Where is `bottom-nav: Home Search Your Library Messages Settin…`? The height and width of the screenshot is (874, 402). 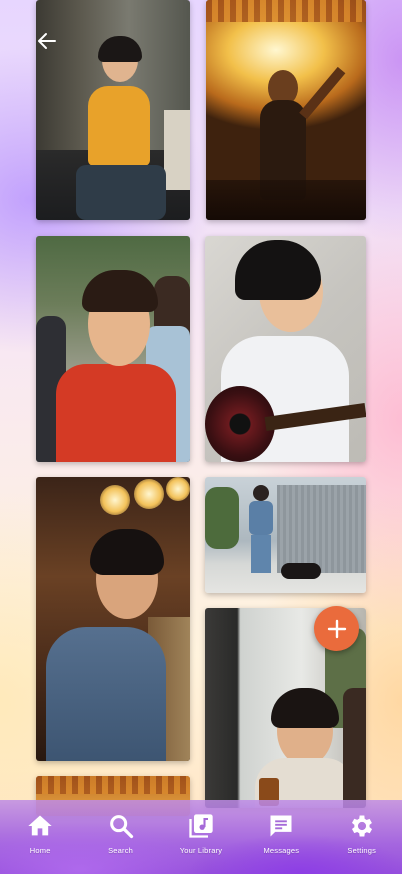
bottom-nav: Home Search Your Library Messages Settin… is located at coordinates (201, 837).